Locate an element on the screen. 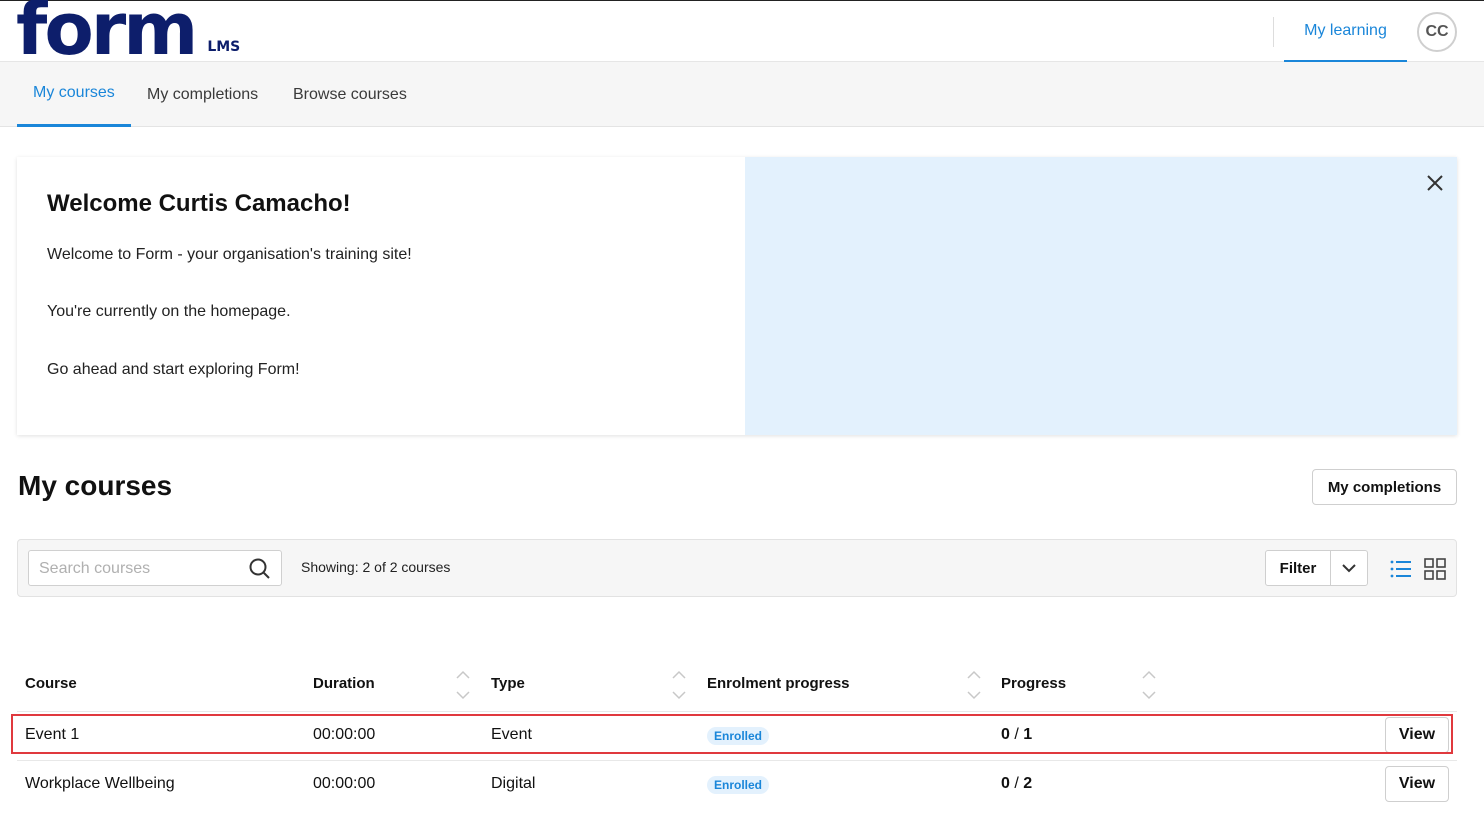 The height and width of the screenshot is (823, 1484). my-completions-button: My completions is located at coordinates (1384, 487).